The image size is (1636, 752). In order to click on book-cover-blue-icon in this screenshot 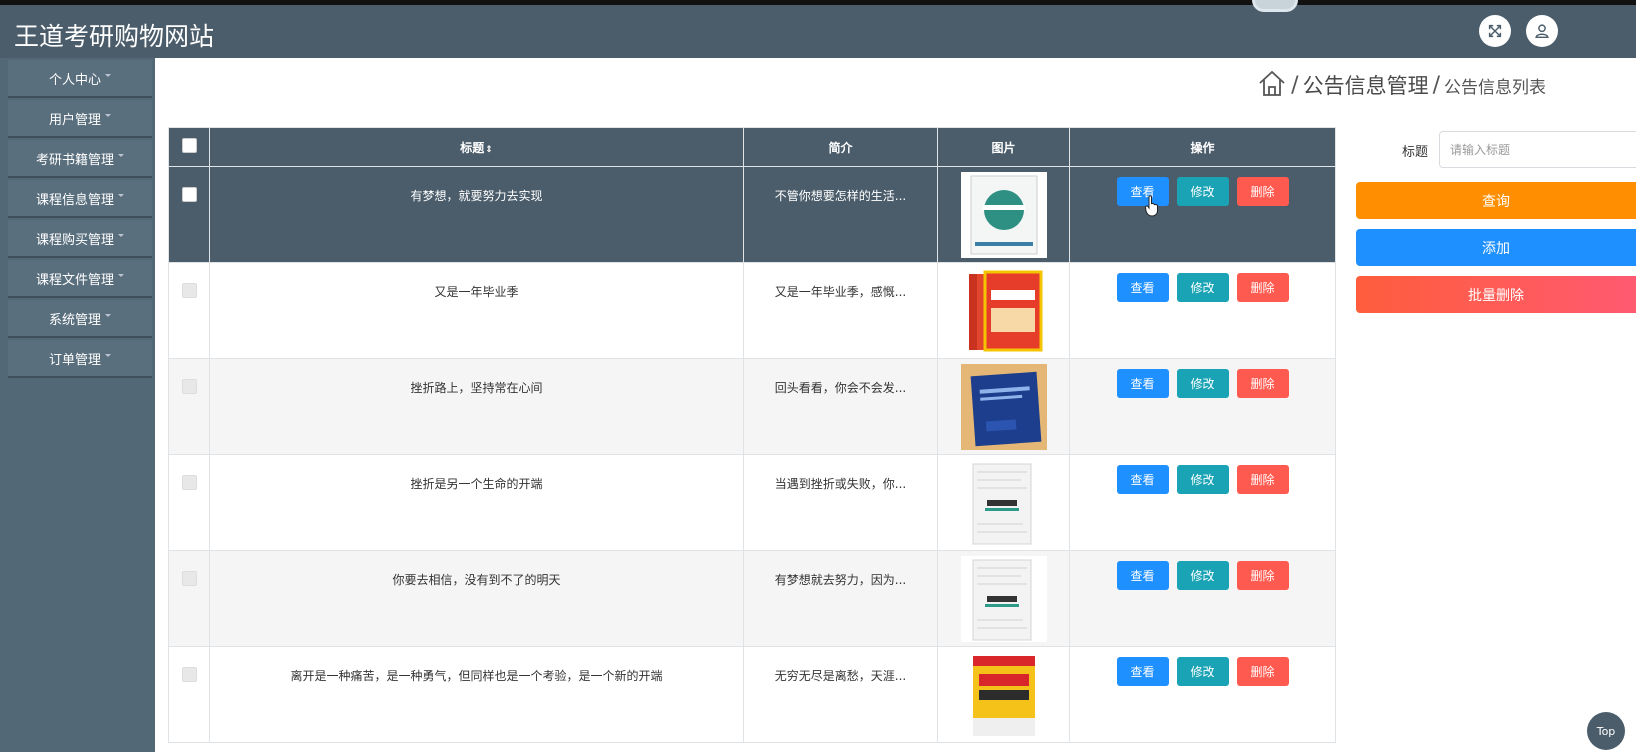, I will do `click(1003, 407)`.